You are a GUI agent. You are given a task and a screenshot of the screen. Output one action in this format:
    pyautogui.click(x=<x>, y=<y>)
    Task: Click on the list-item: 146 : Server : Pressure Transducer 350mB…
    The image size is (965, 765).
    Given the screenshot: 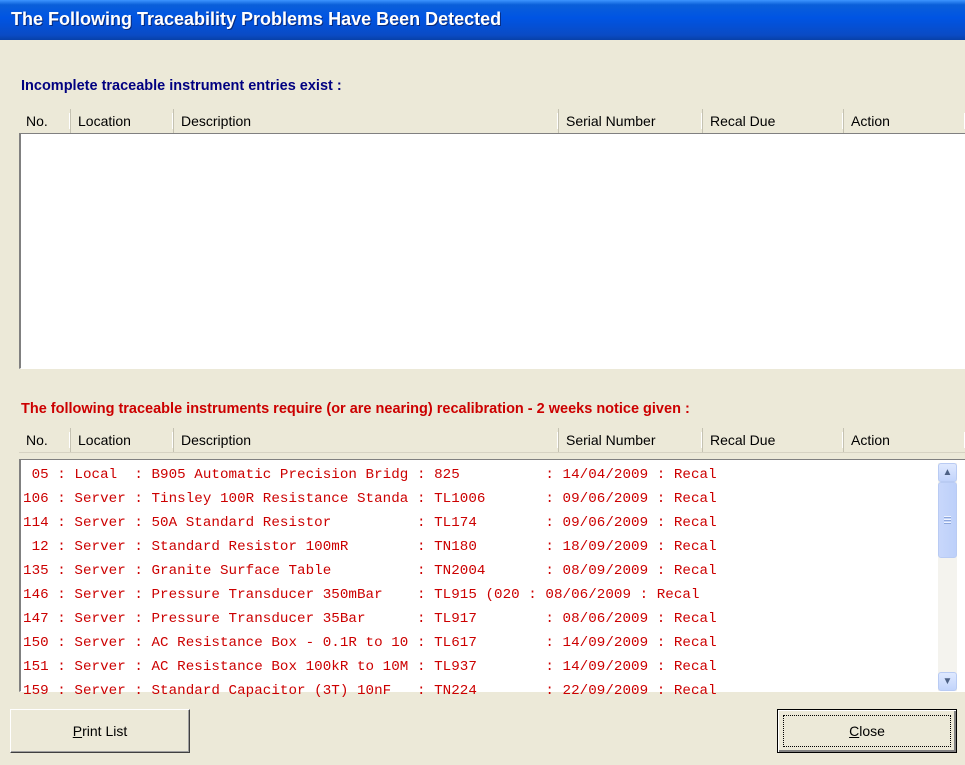 What is the action you would take?
    pyautogui.click(x=481, y=595)
    